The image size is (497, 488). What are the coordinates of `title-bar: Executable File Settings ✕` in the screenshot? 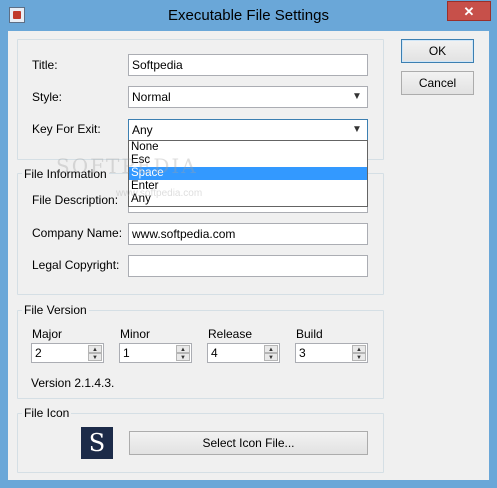 It's located at (248, 15).